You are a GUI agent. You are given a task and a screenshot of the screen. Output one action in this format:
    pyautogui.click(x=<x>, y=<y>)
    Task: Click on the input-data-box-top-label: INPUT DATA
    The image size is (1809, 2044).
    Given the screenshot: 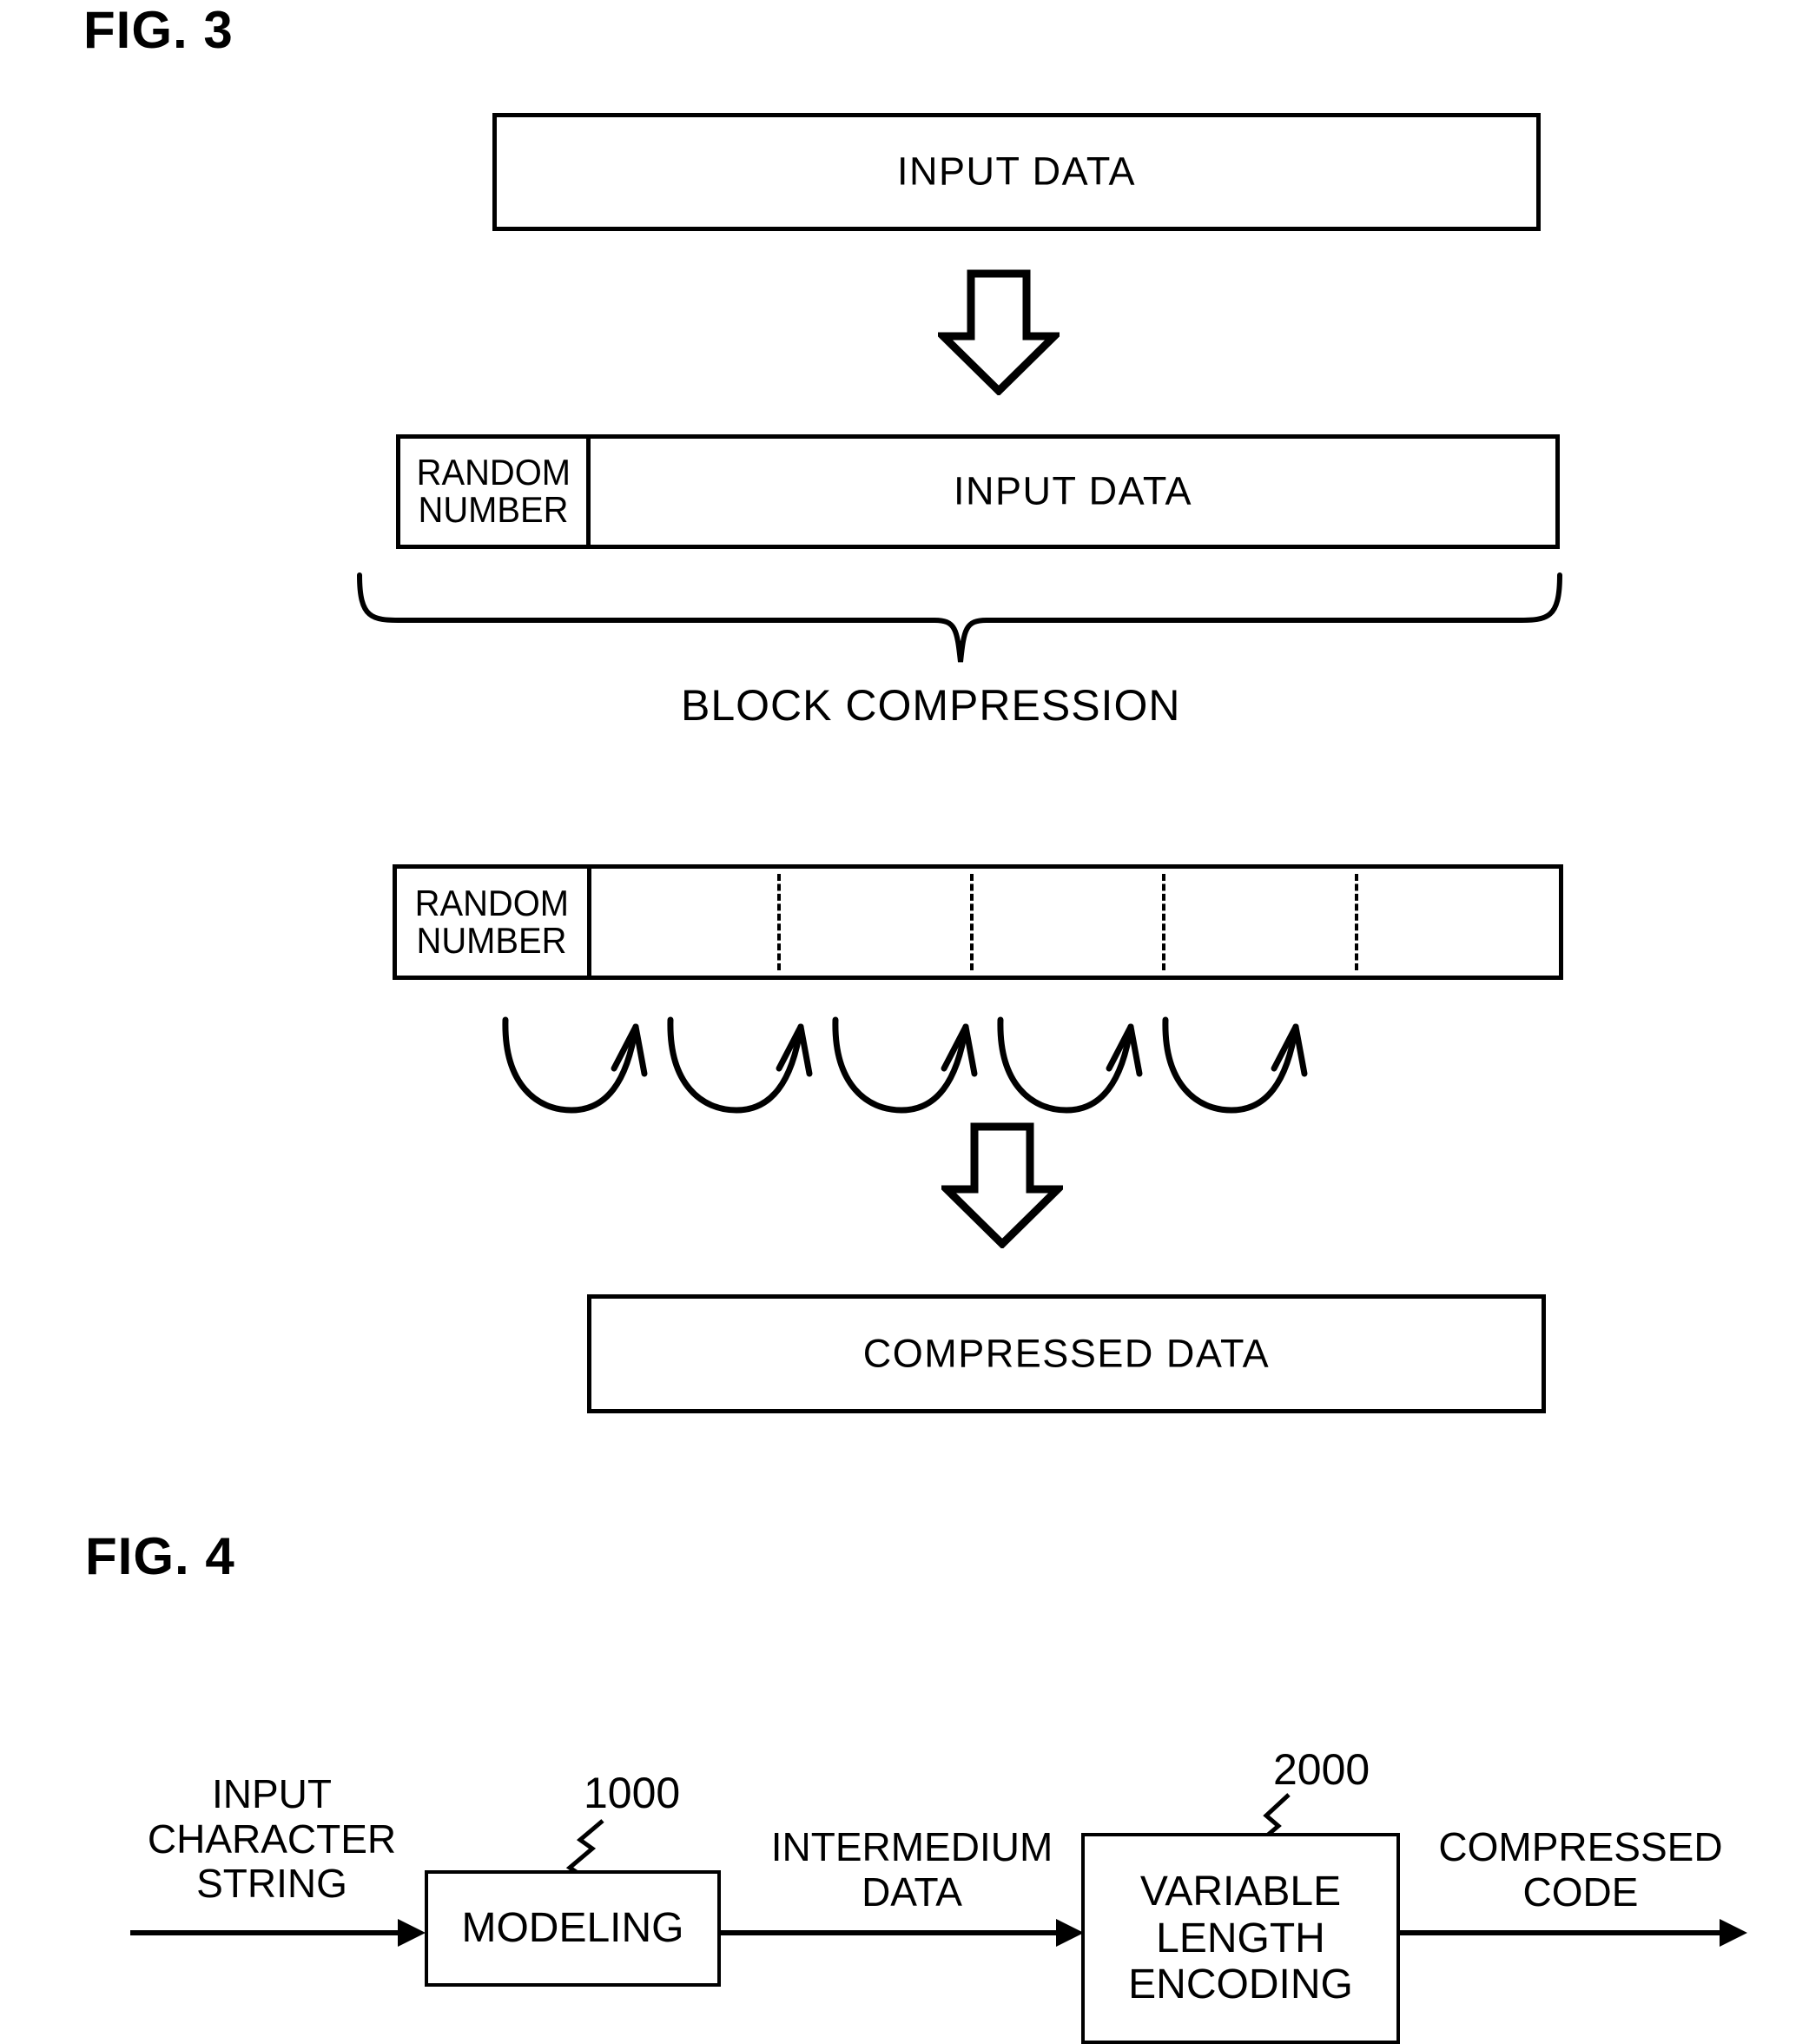 What is the action you would take?
    pyautogui.click(x=1016, y=171)
    